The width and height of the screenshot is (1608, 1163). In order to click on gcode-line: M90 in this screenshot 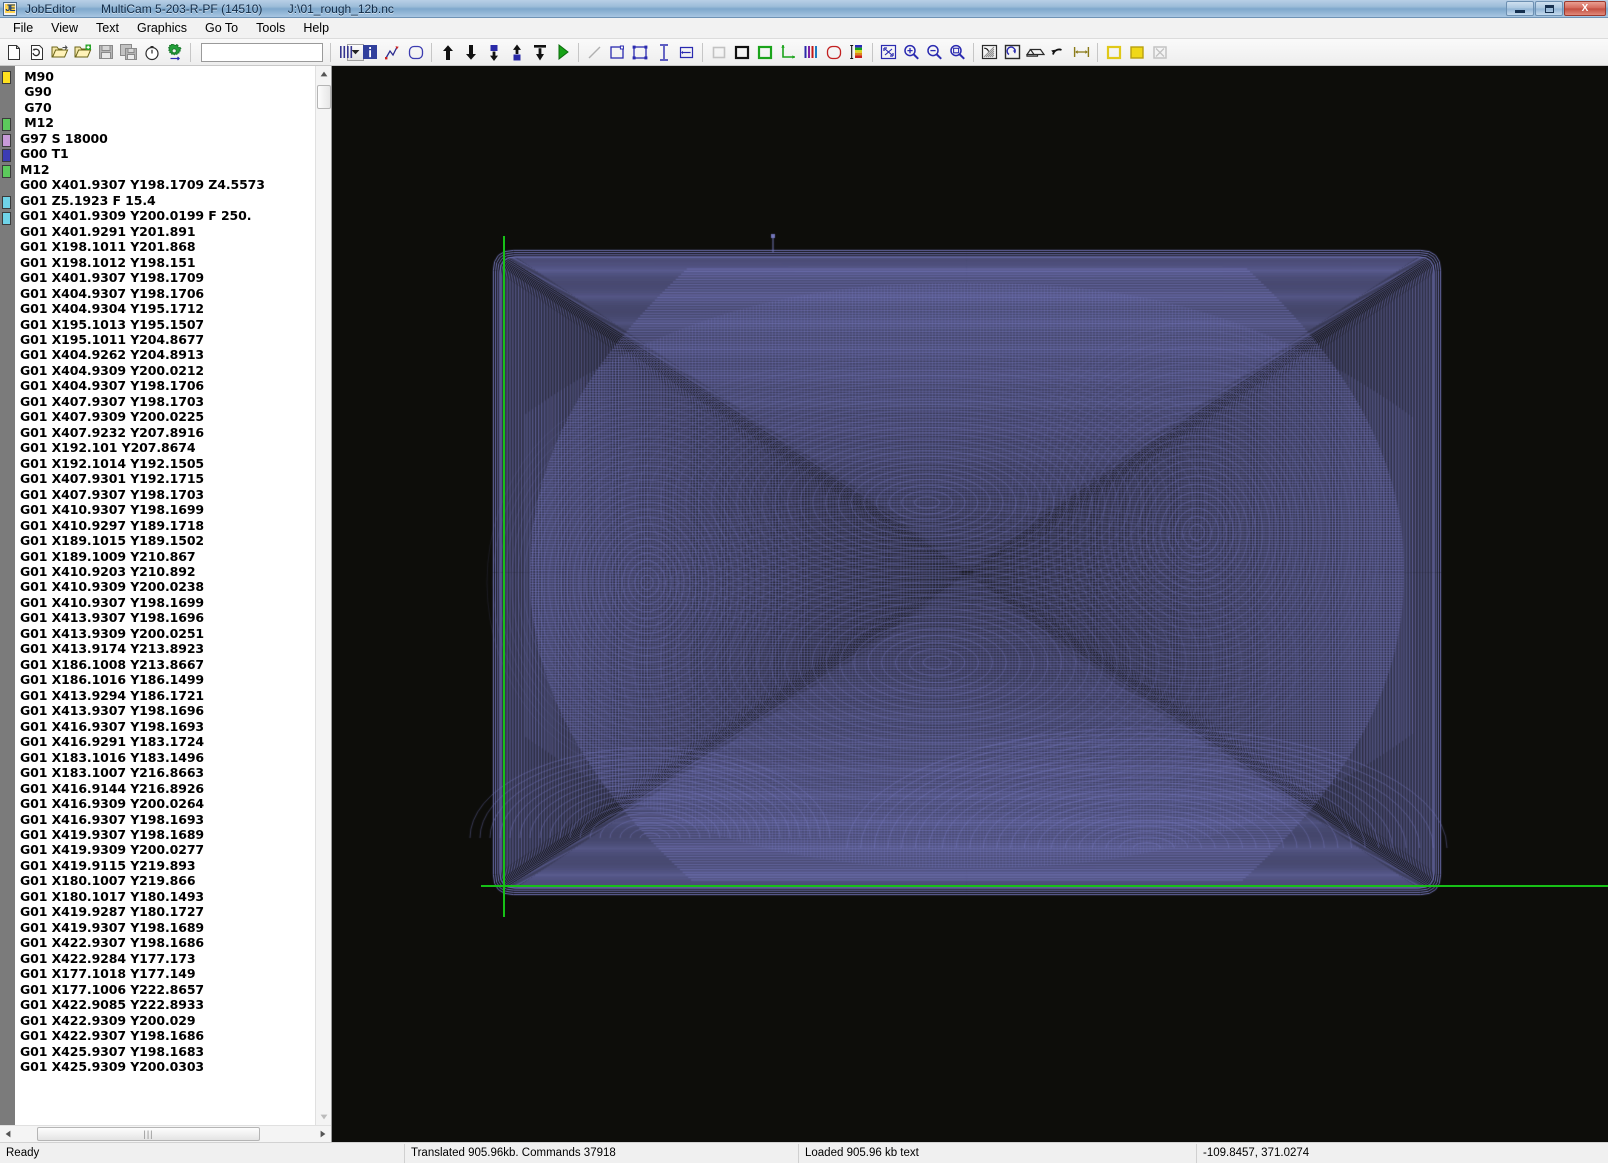, I will do `click(167, 76)`.